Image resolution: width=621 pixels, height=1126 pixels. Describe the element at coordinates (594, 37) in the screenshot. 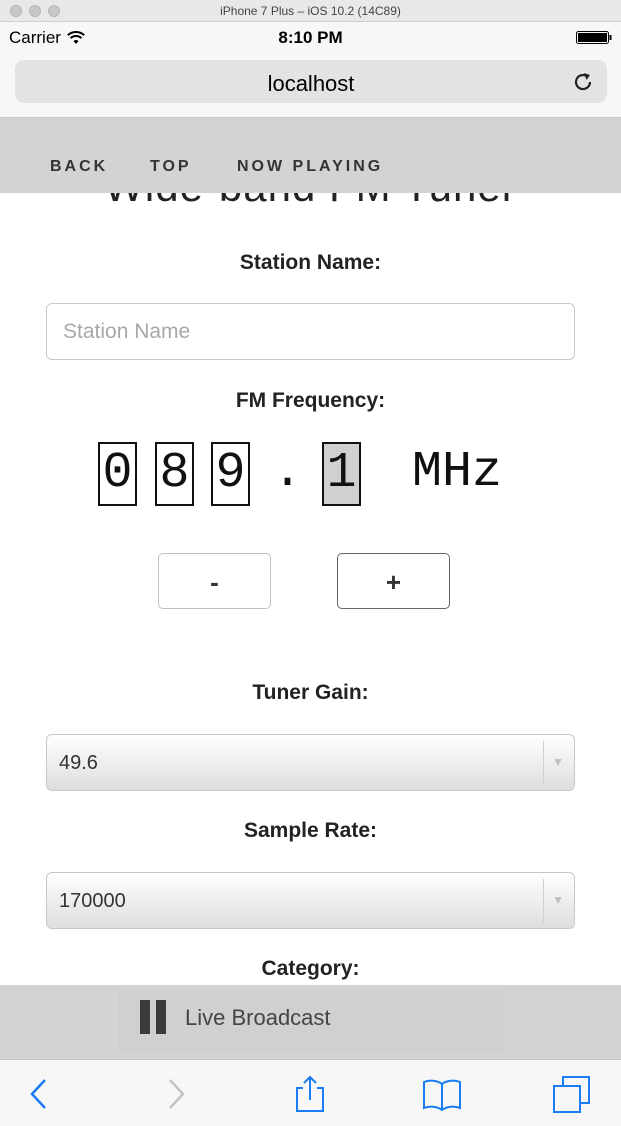

I see `battery-icon` at that location.